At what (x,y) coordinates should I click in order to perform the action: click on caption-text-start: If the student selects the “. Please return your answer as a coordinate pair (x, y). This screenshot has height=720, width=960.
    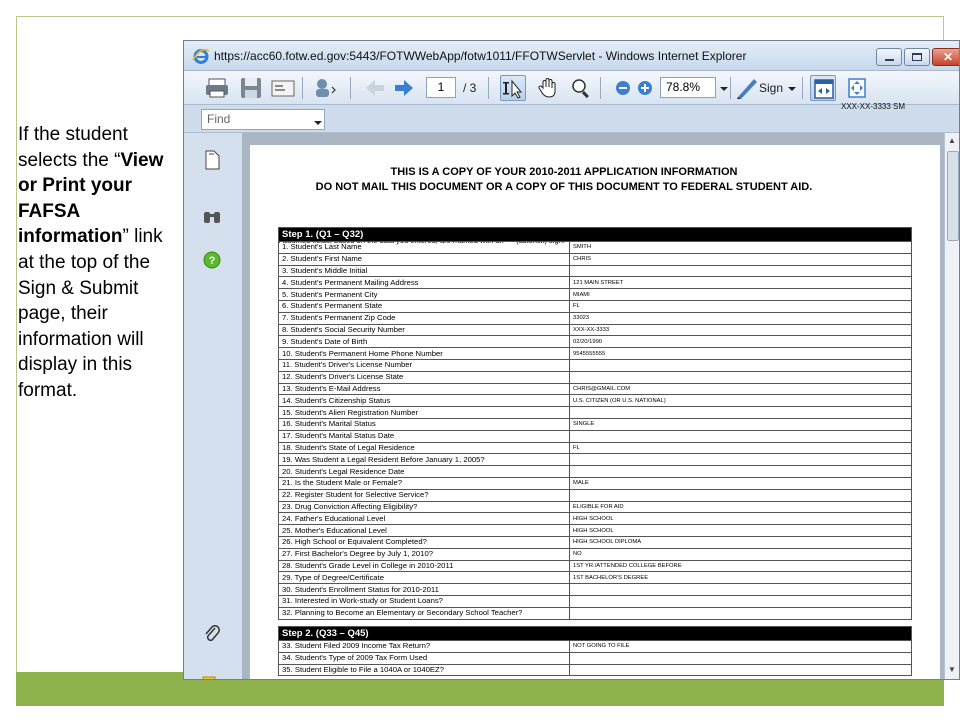
    Looking at the image, I should click on (73, 147).